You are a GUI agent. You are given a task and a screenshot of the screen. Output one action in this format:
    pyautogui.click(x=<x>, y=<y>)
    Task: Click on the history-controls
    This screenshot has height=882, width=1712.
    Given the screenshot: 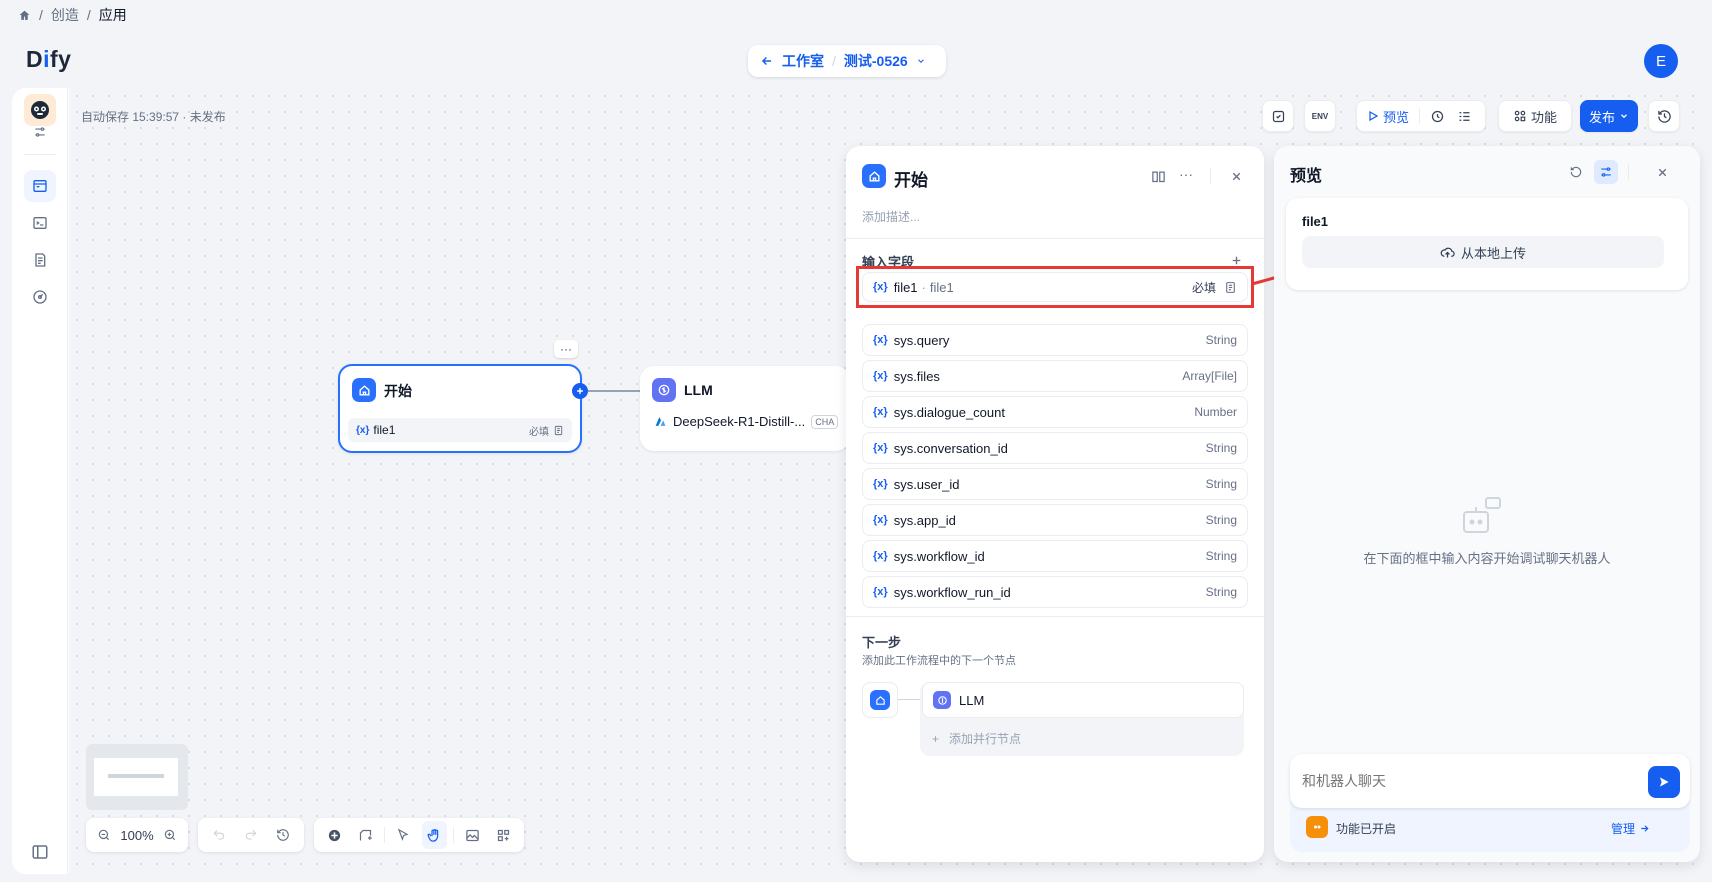 What is the action you would take?
    pyautogui.click(x=251, y=835)
    